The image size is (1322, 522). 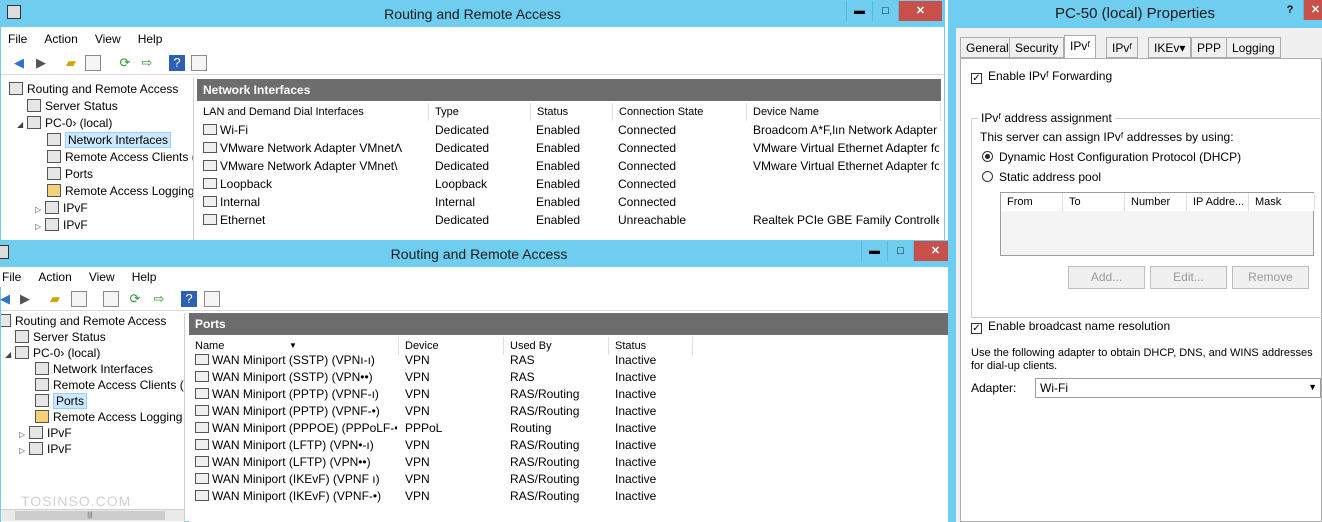 I want to click on close-button: ✕, so click(x=920, y=11).